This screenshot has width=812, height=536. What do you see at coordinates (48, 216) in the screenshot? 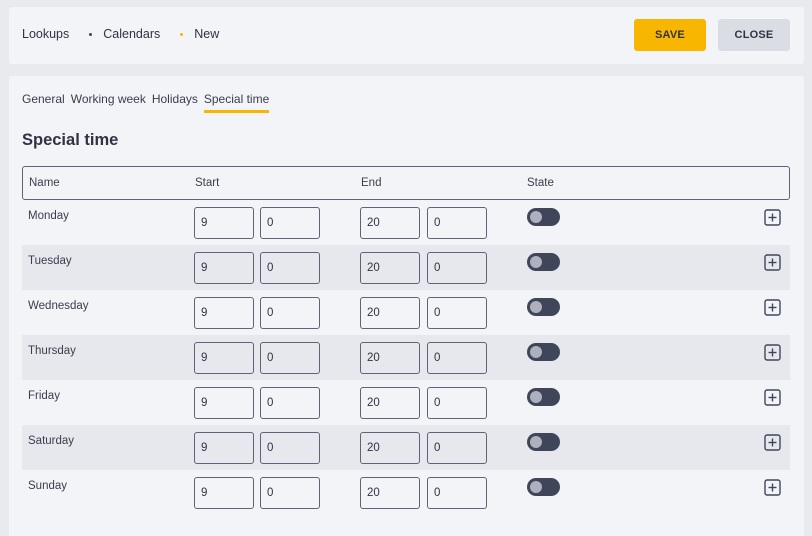
I see `day-label: Monday` at bounding box center [48, 216].